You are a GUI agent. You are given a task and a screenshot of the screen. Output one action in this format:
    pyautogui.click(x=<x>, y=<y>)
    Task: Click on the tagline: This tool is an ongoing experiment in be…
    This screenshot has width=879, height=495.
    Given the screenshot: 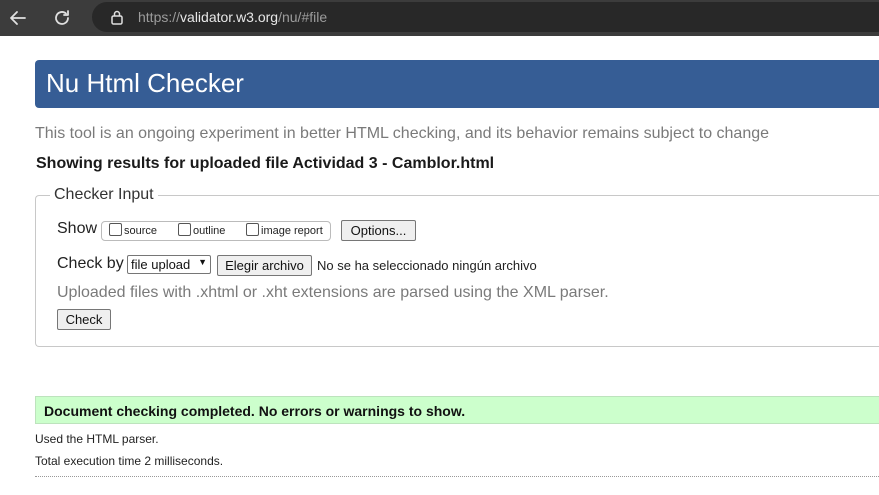 What is the action you would take?
    pyautogui.click(x=402, y=133)
    